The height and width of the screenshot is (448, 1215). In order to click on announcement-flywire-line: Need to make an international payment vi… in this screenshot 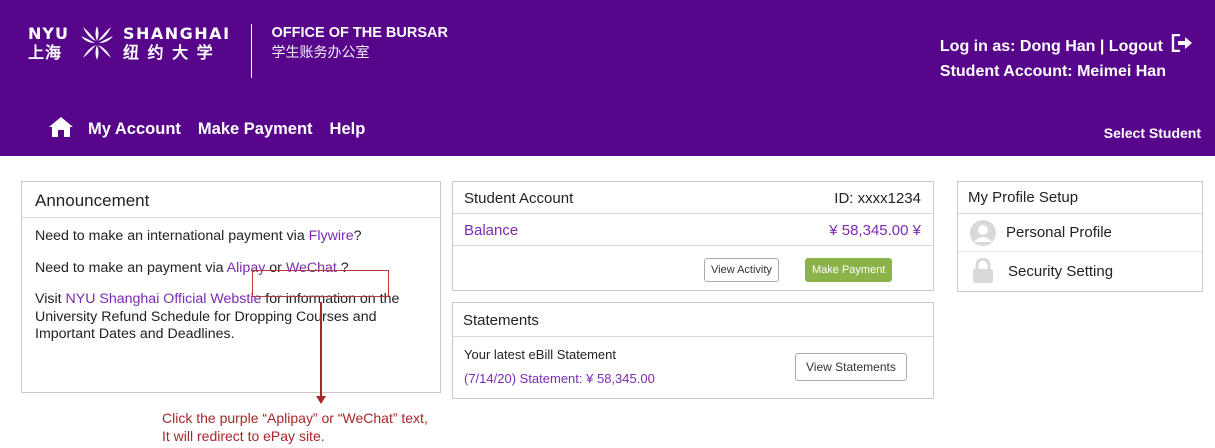, I will do `click(198, 236)`.